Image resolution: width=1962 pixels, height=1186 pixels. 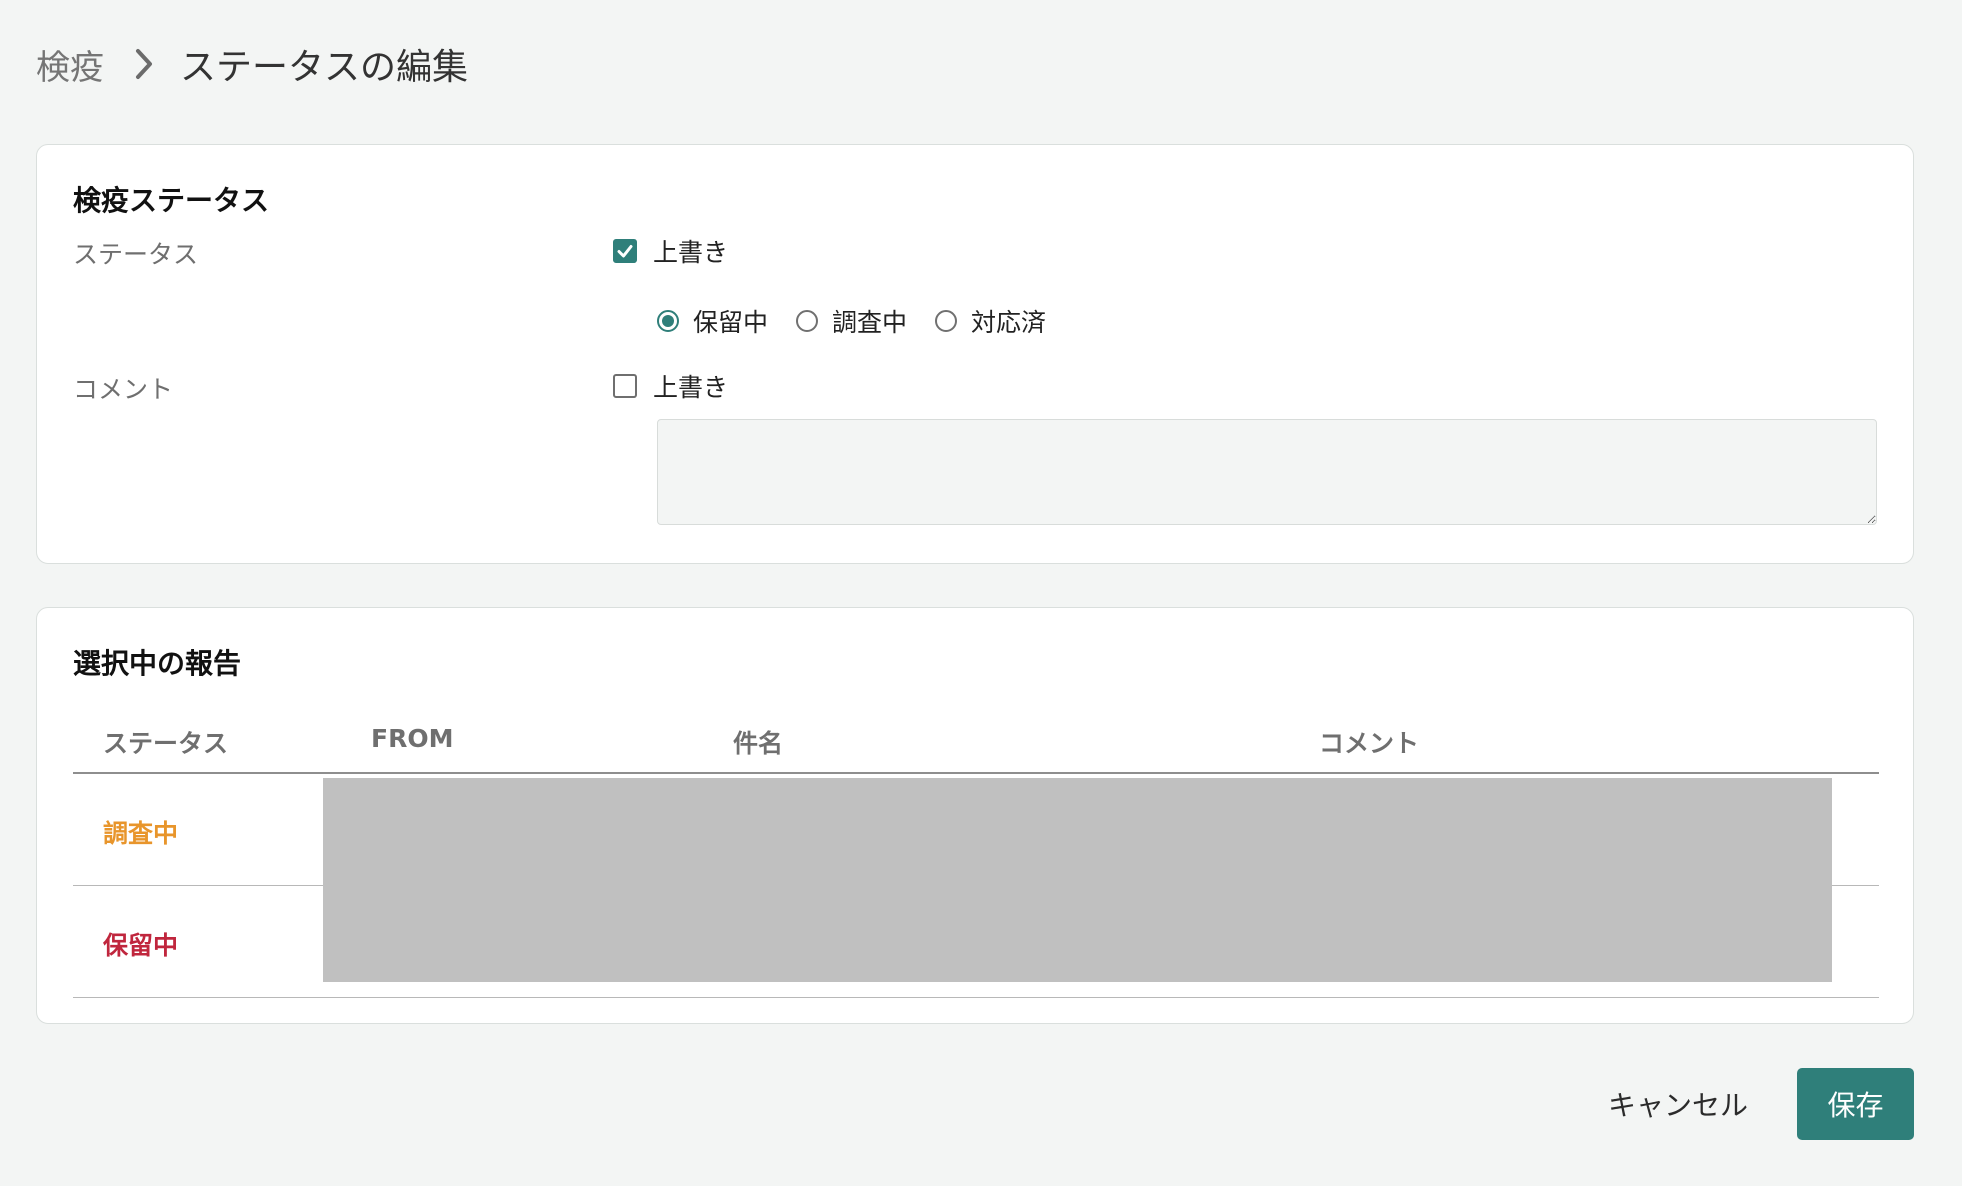 What do you see at coordinates (1077, 880) in the screenshot?
I see `redacted-area` at bounding box center [1077, 880].